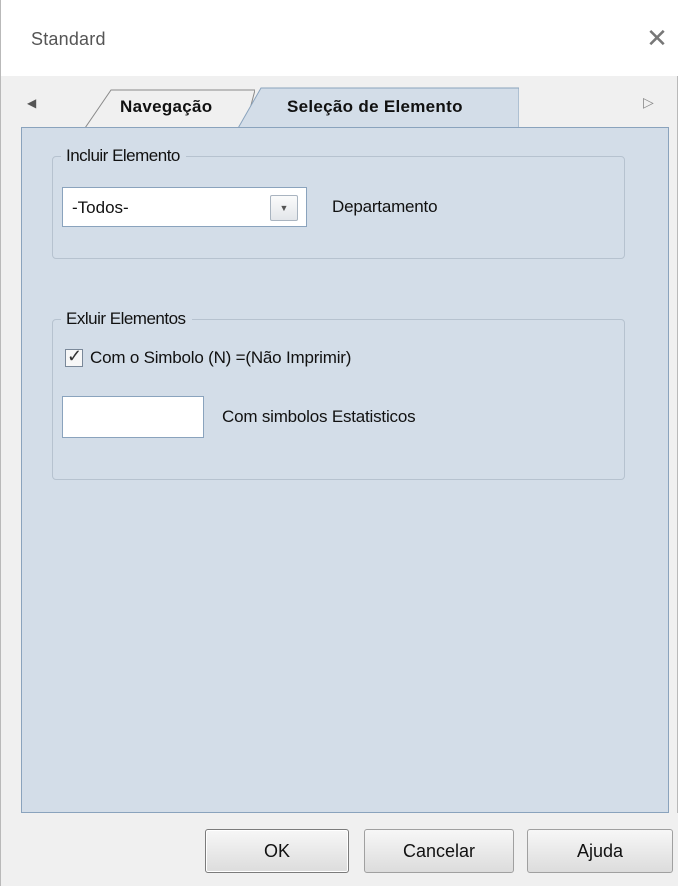 The image size is (678, 886). What do you see at coordinates (648, 102) in the screenshot?
I see `tab-scroll-right-icon: ▷` at bounding box center [648, 102].